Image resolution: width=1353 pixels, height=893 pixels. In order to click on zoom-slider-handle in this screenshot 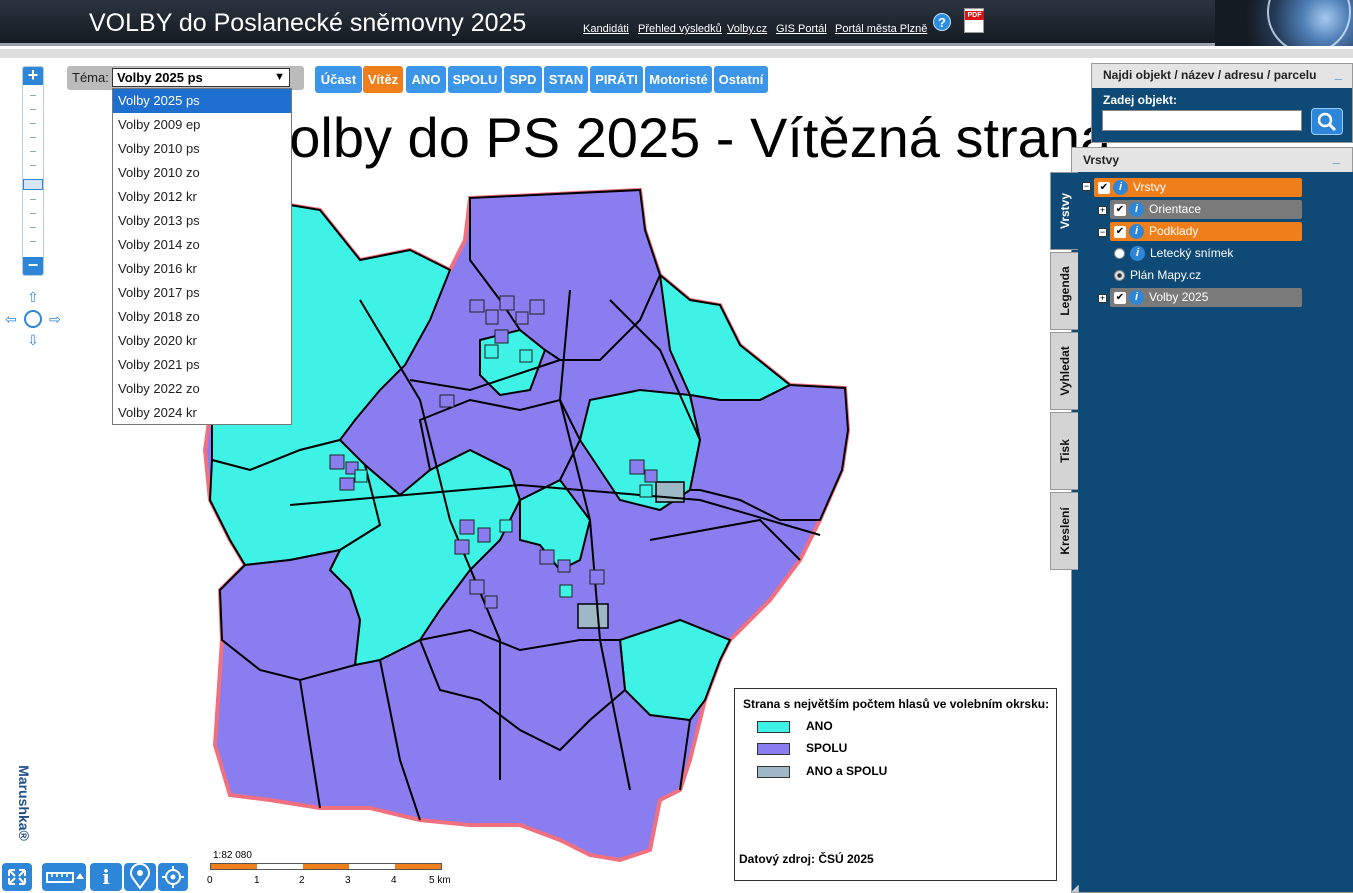, I will do `click(33, 184)`.